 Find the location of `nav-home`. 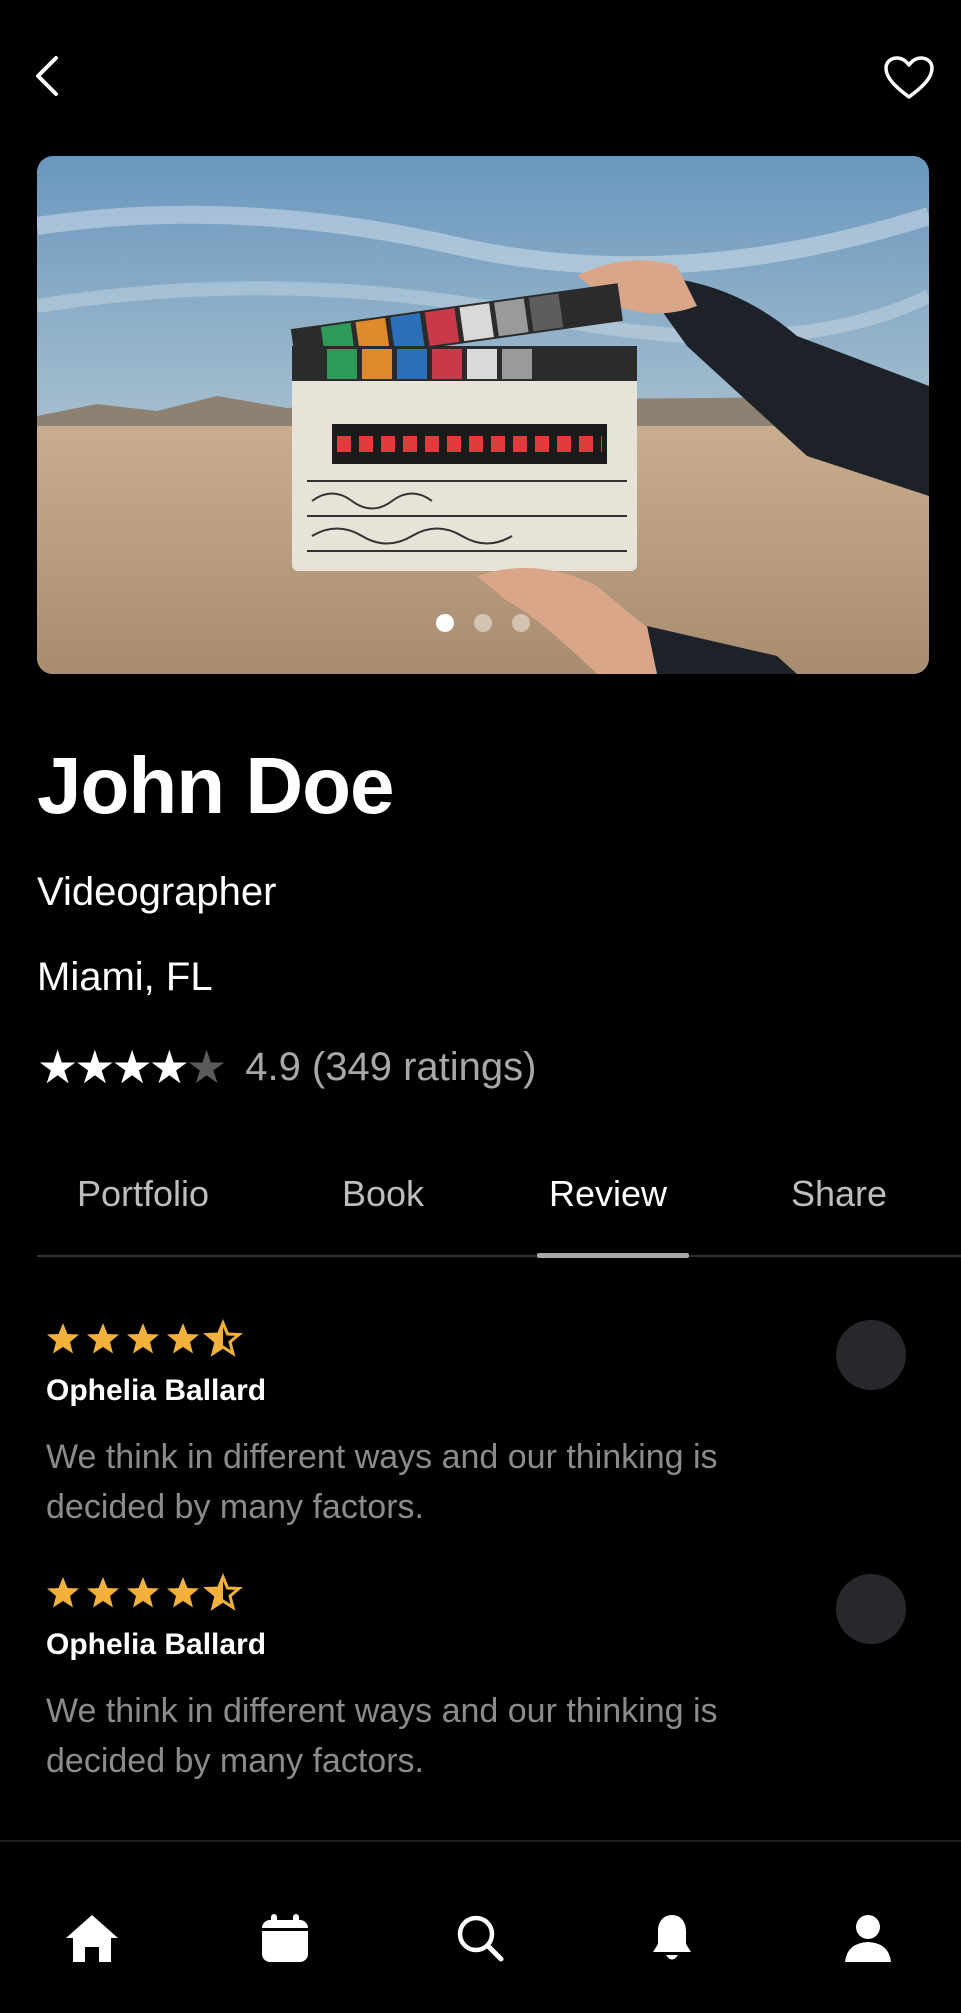

nav-home is located at coordinates (92, 1938).